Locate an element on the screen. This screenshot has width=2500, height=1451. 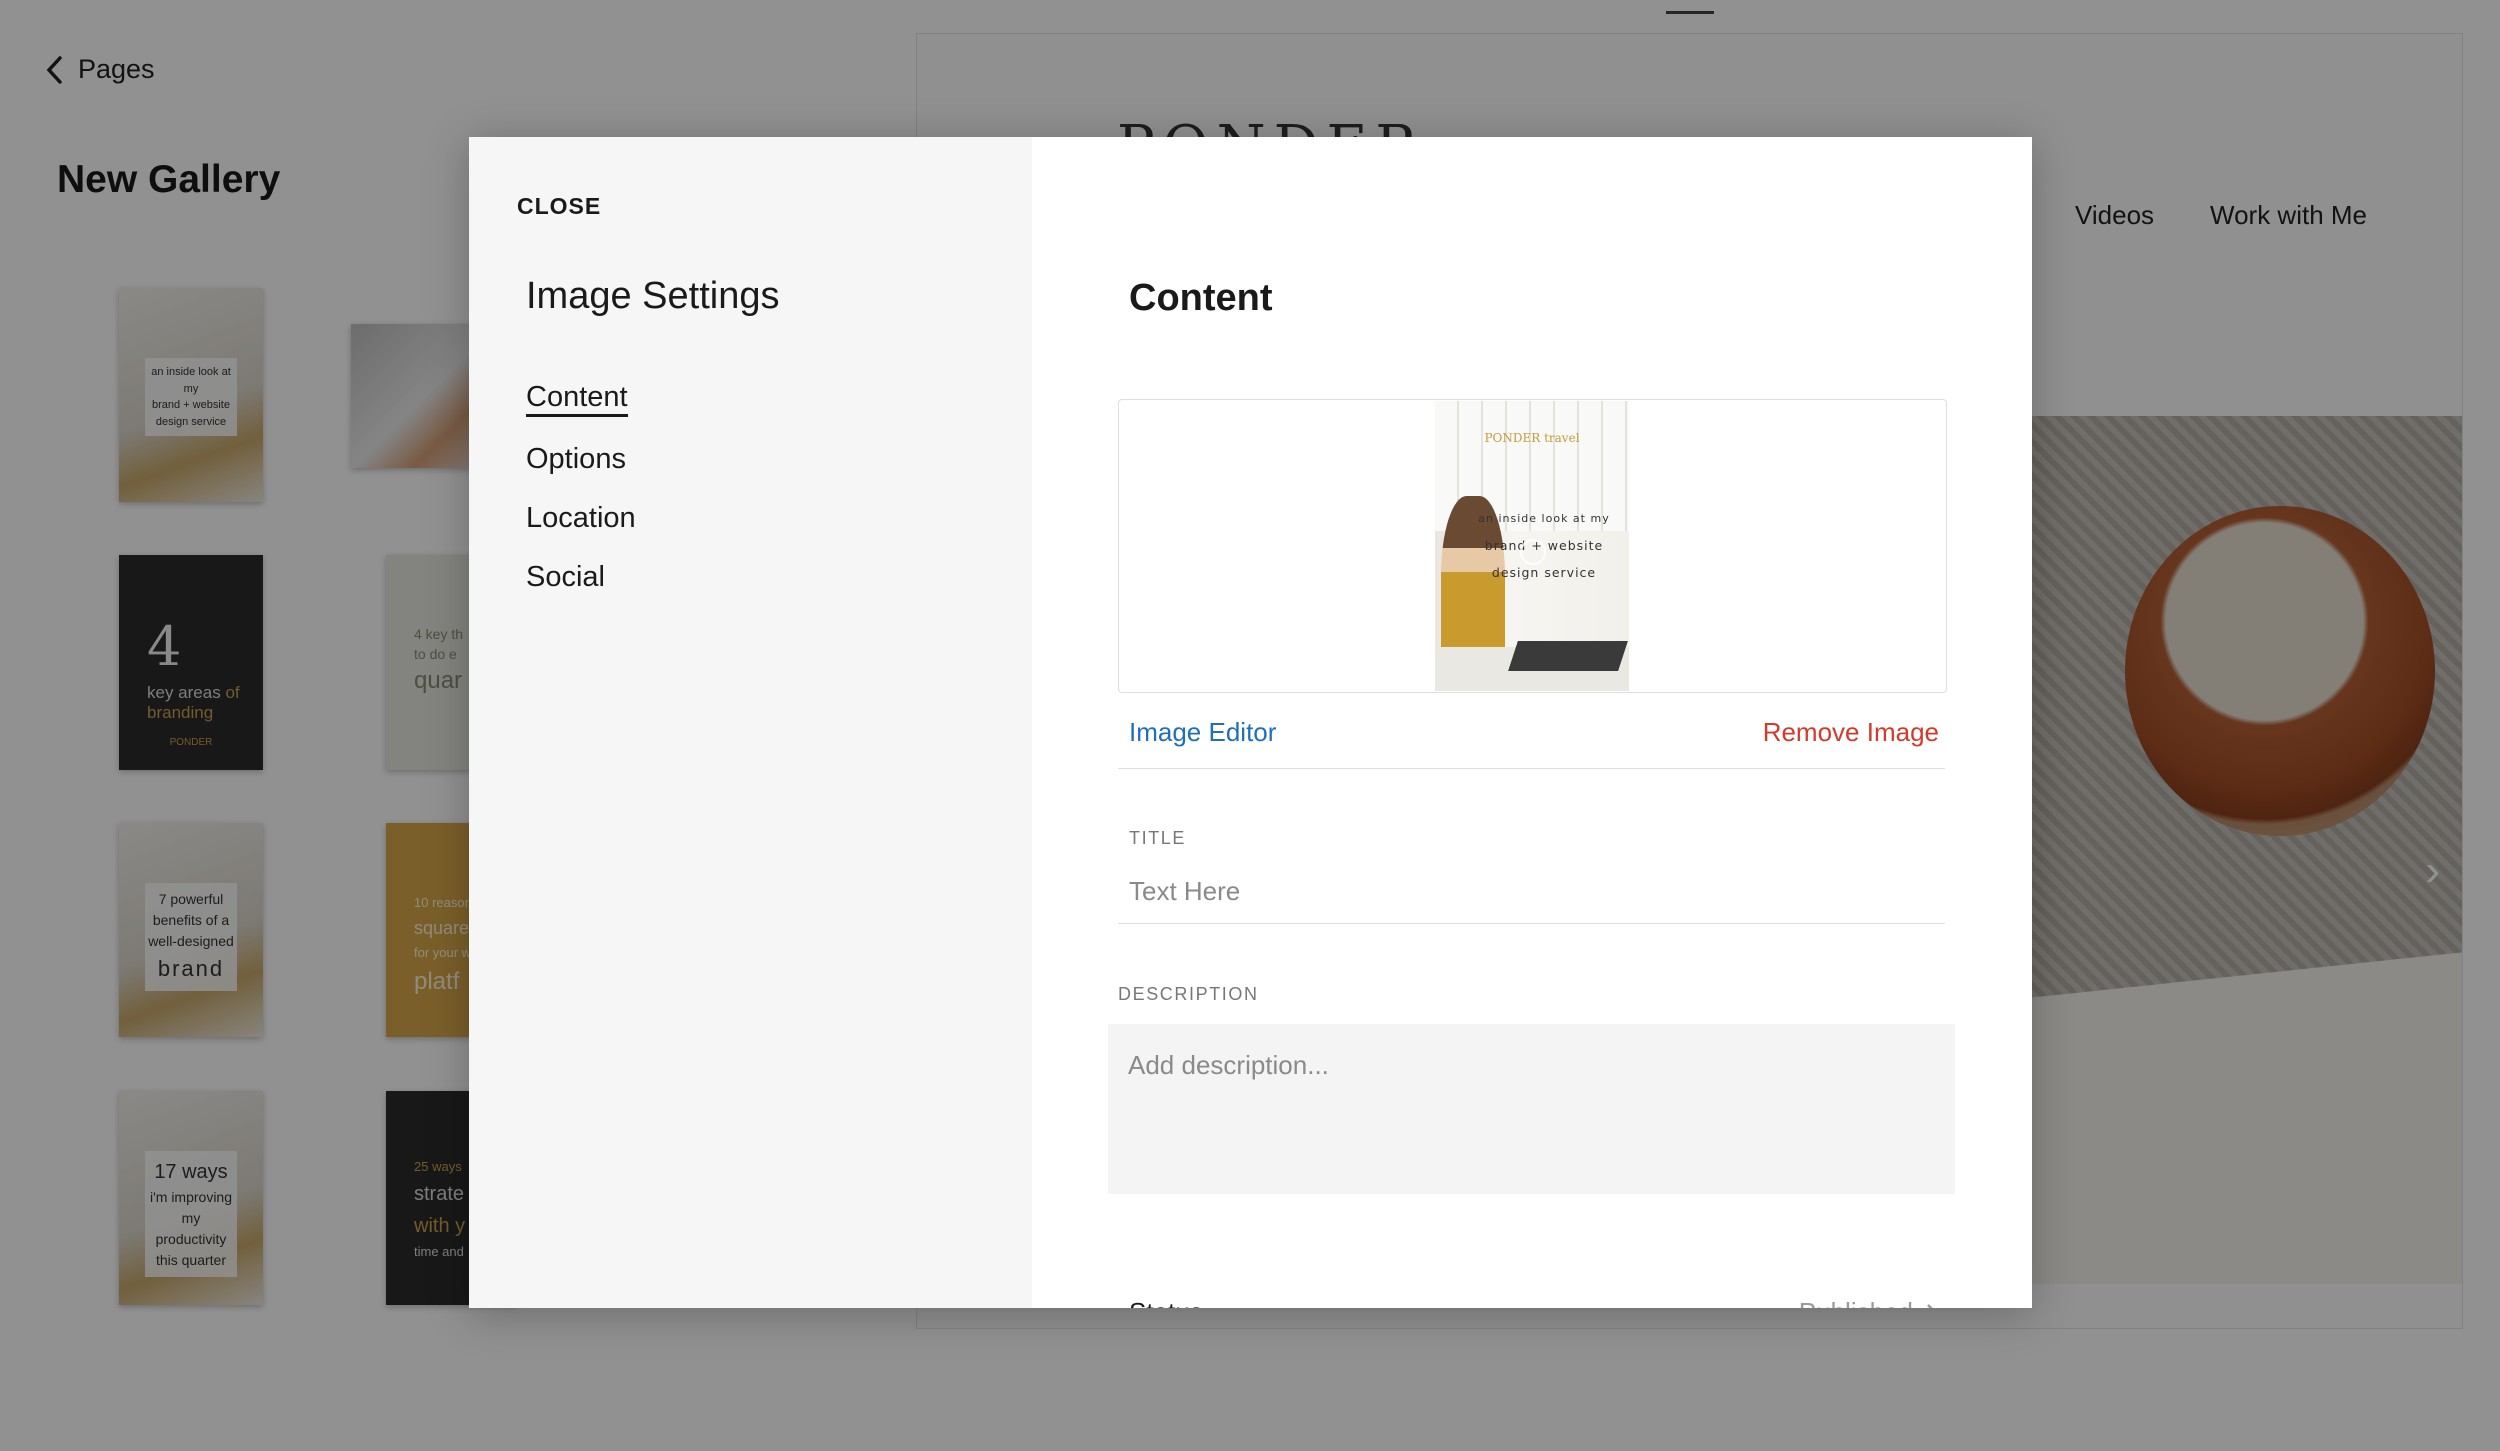
title-field-label: TITLE is located at coordinates (1158, 838).